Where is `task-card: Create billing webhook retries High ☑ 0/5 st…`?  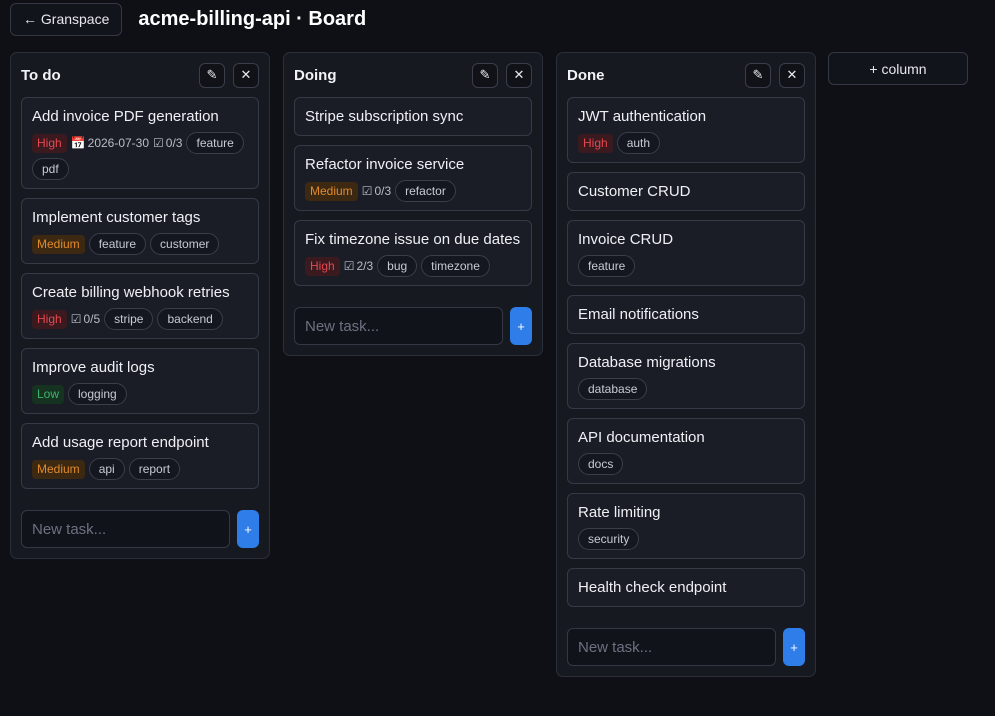
task-card: Create billing webhook retries High ☑ 0/5 st… is located at coordinates (140, 306).